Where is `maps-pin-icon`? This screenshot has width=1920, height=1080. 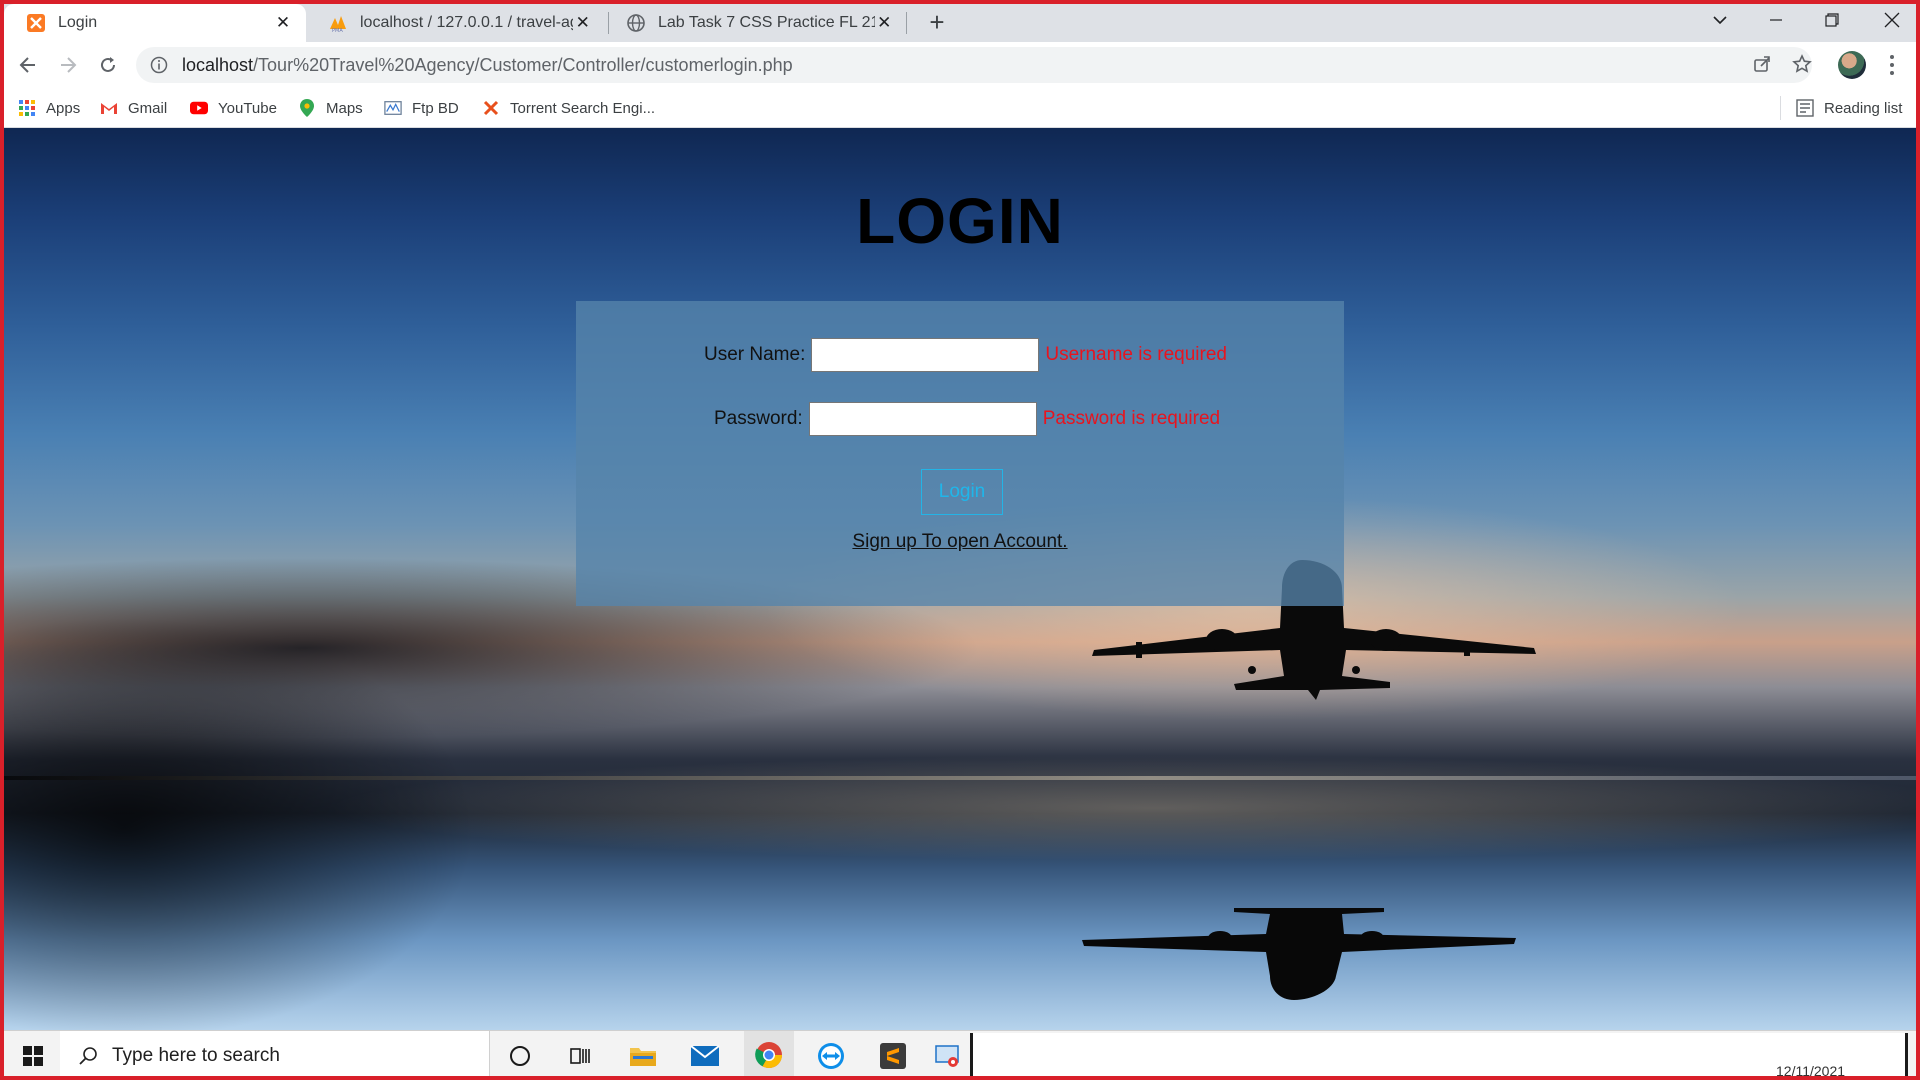
maps-pin-icon is located at coordinates (307, 108).